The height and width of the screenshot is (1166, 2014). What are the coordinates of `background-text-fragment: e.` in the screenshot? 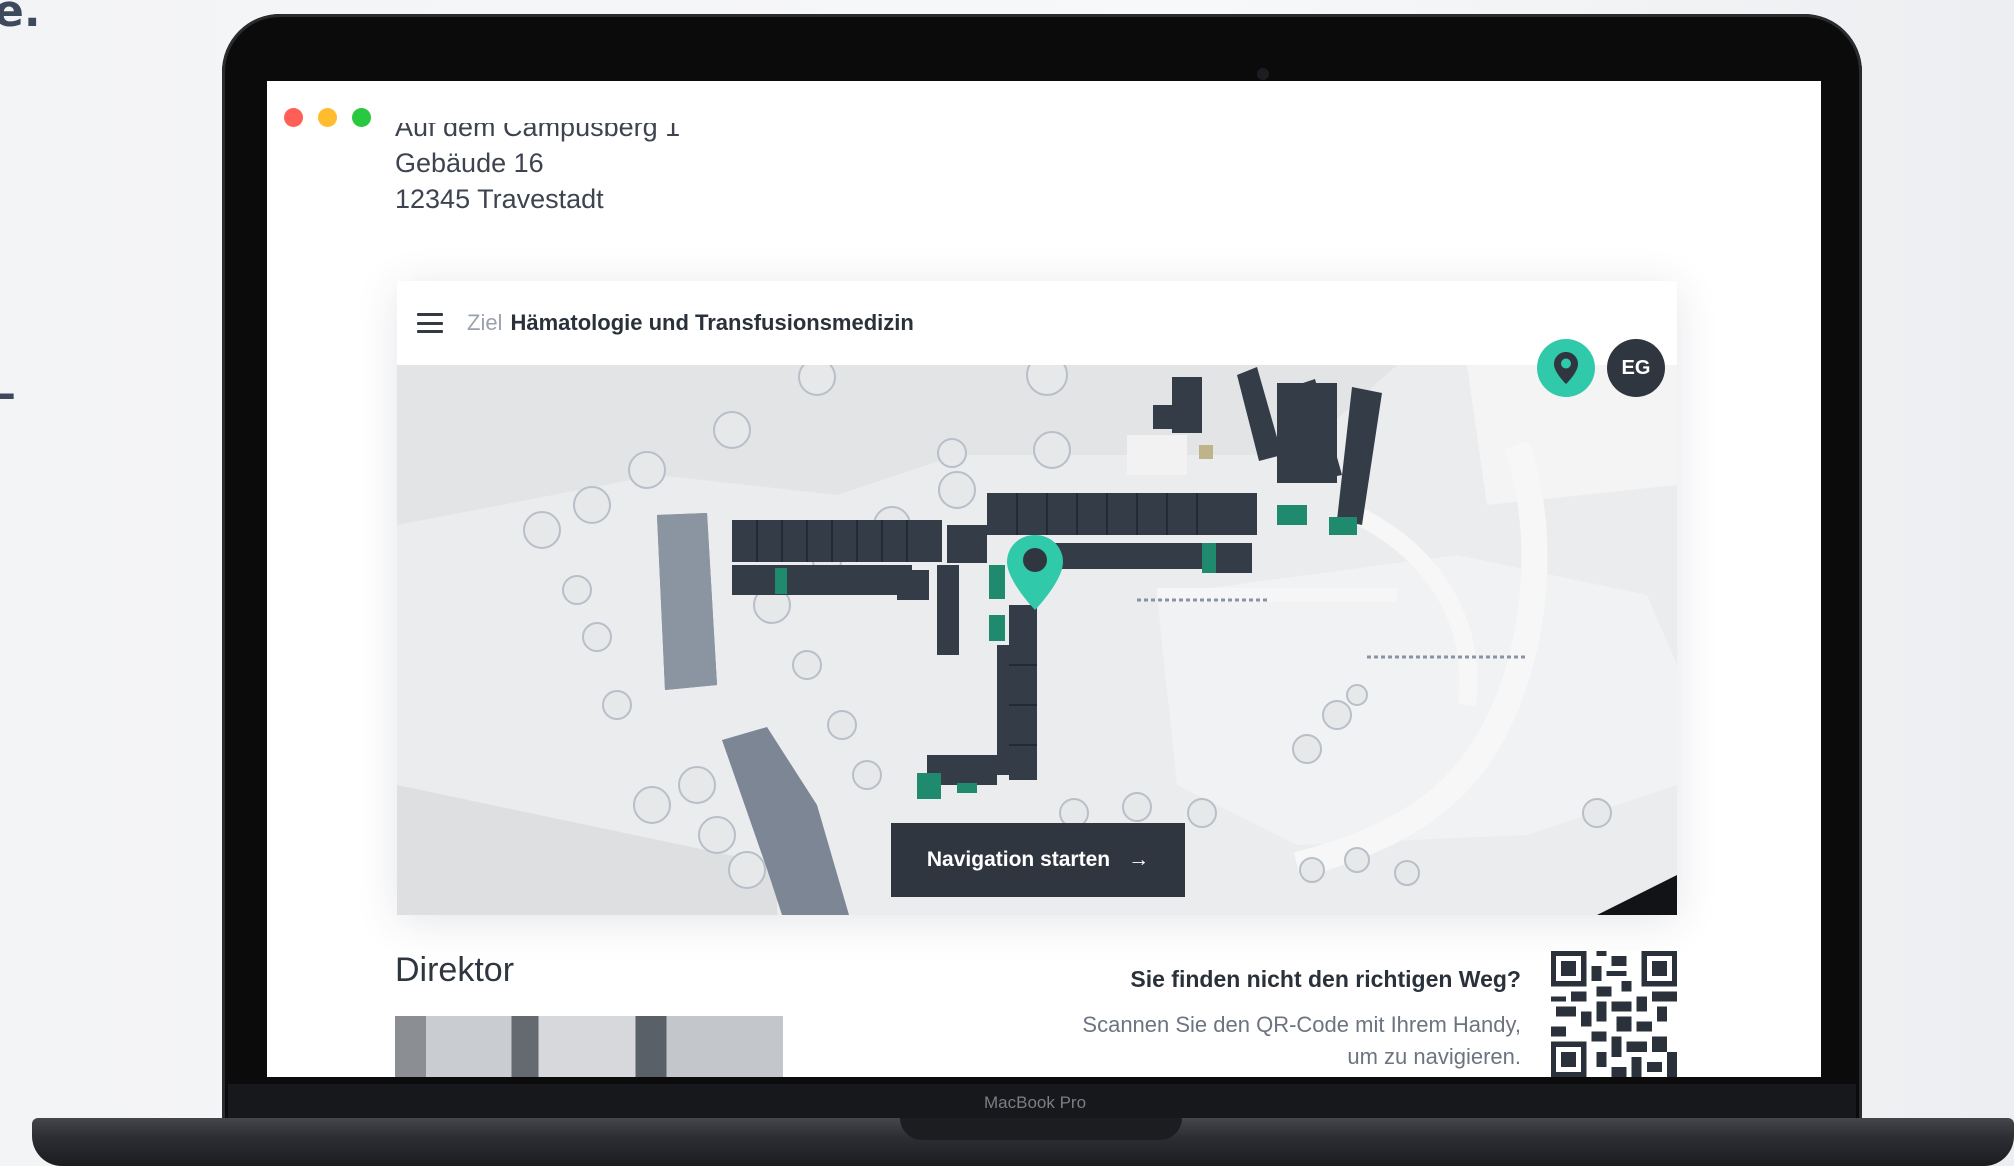 It's located at (20, 18).